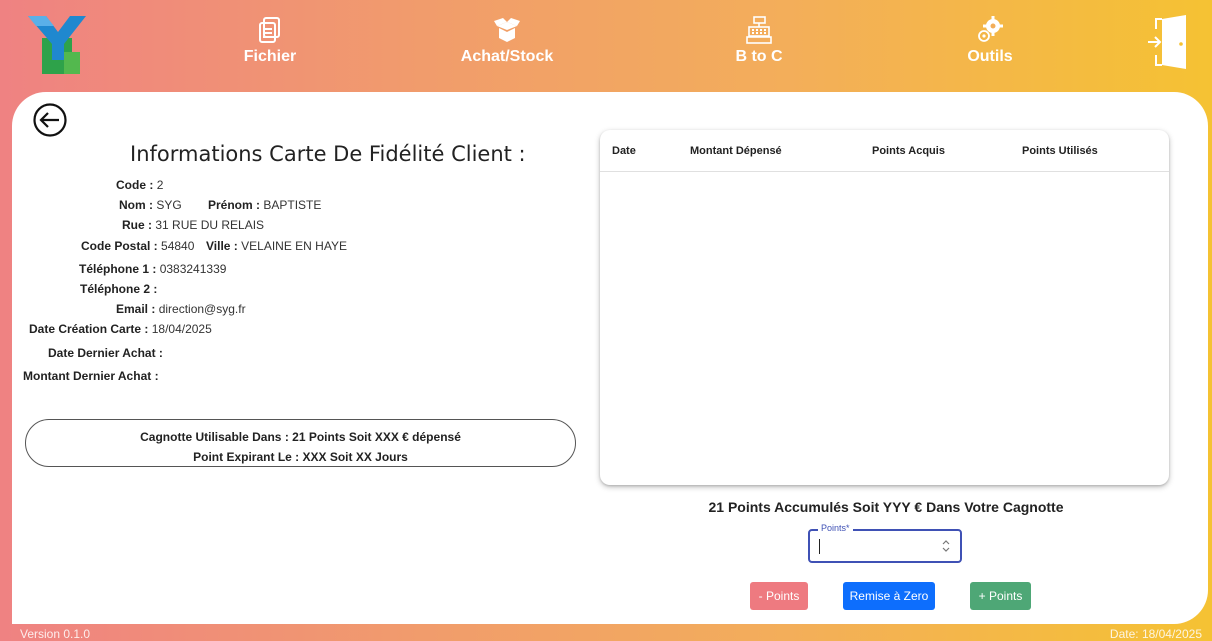  Describe the element at coordinates (507, 56) in the screenshot. I see `nav-achat-stock-label: Achat/Stock` at that location.